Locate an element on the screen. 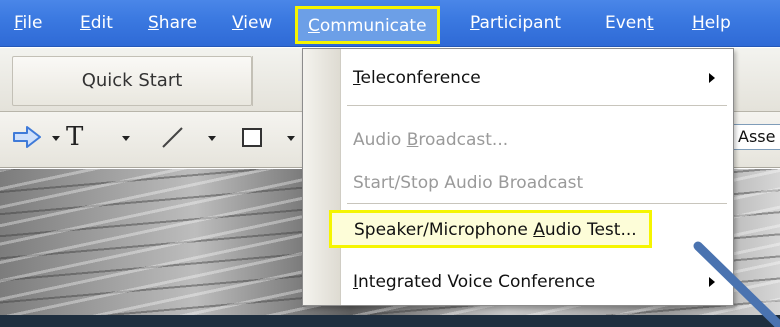 This screenshot has height=327, width=780. menu-help-mnemonic: H is located at coordinates (698, 23).